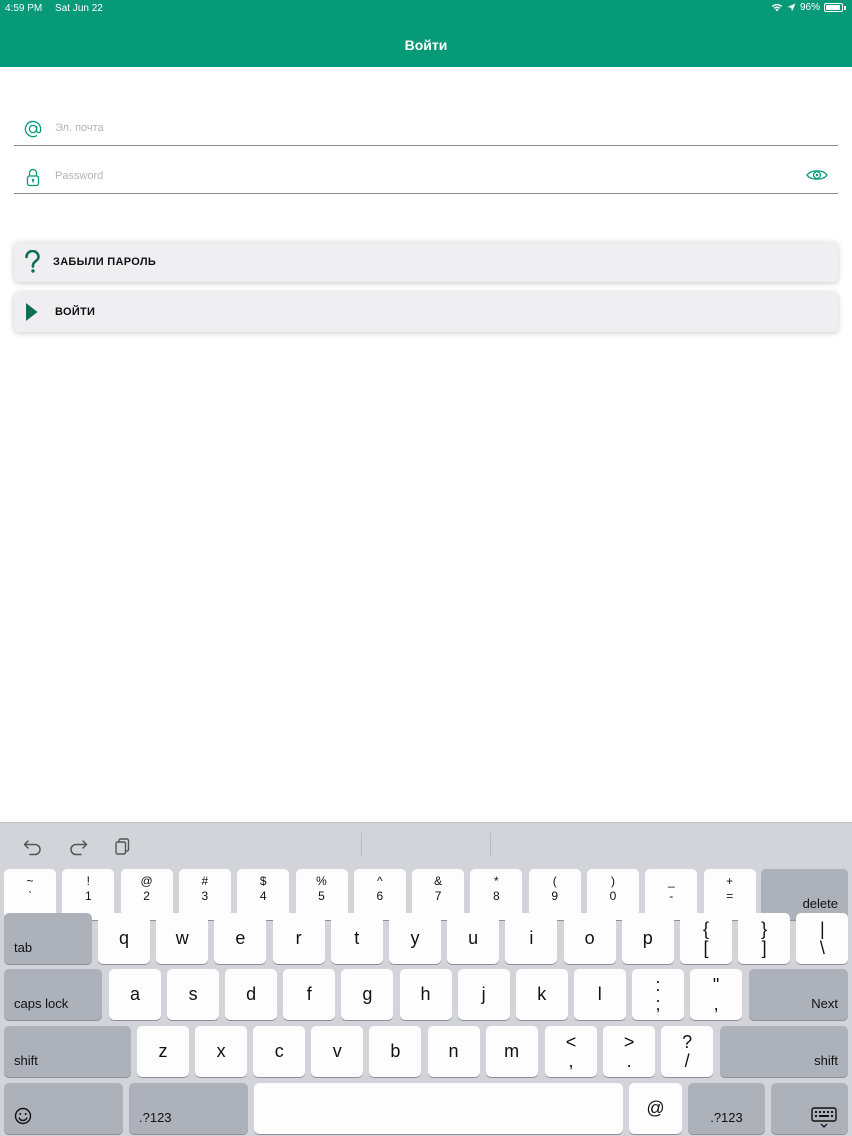  I want to click on key-i: i, so click(531, 938).